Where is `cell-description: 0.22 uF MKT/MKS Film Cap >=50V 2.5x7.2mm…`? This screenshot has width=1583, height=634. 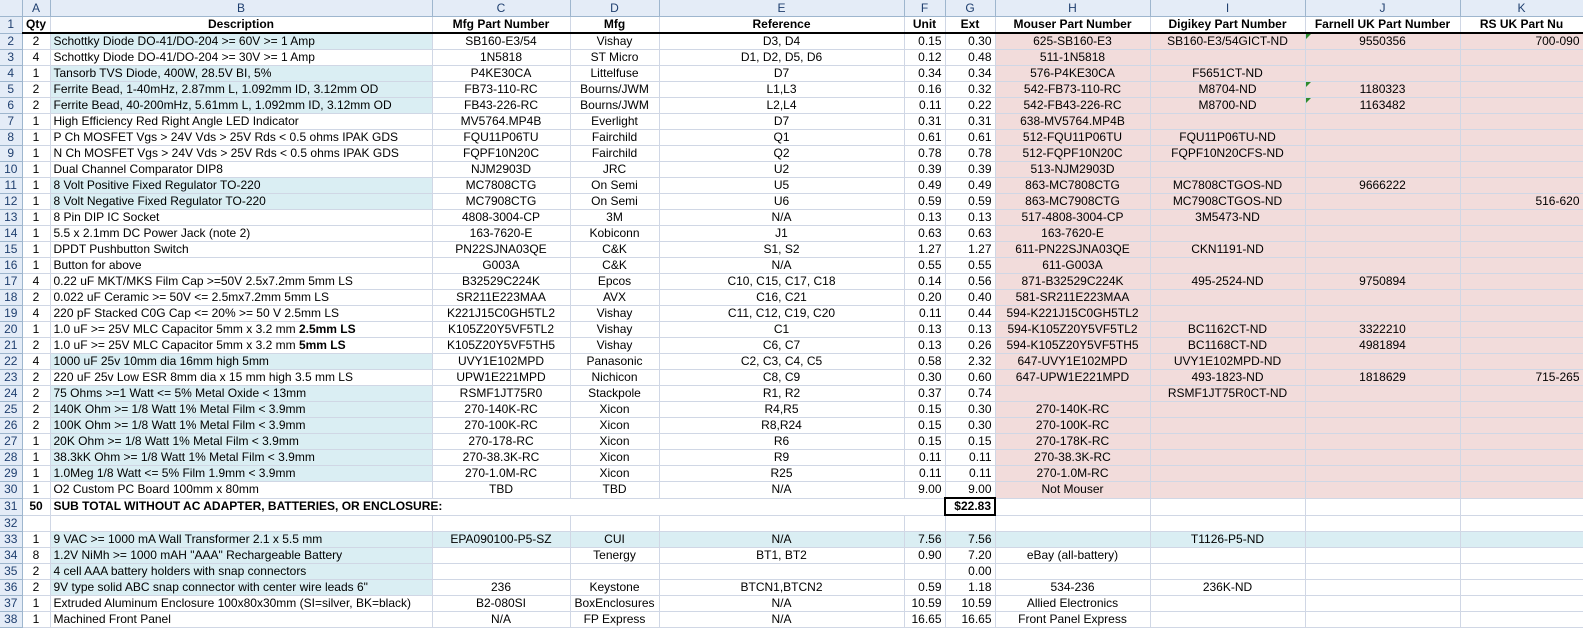 cell-description: 0.22 uF MKT/MKS Film Cap >=50V 2.5x7.2mm… is located at coordinates (241, 281).